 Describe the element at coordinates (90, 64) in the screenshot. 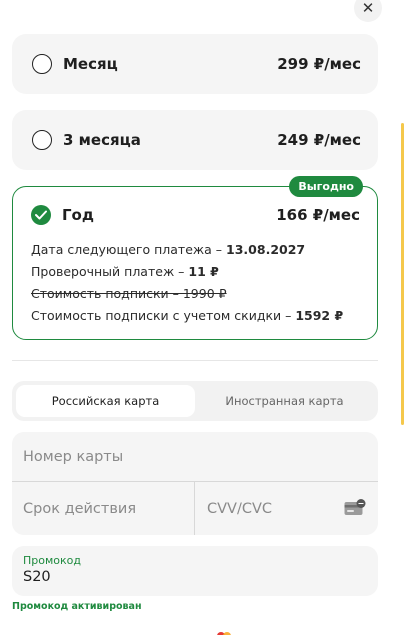

I see `plan-name: Месяц` at that location.